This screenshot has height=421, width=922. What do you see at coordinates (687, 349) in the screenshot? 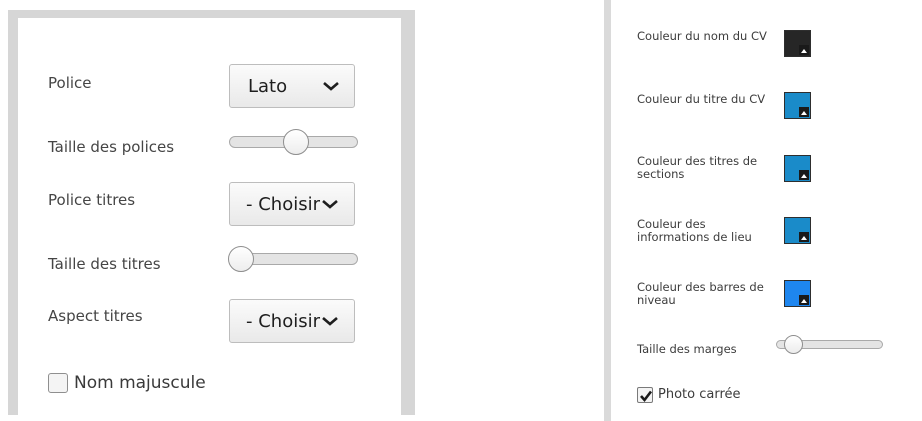
I see `margin-size-label: Taille des marges` at bounding box center [687, 349].